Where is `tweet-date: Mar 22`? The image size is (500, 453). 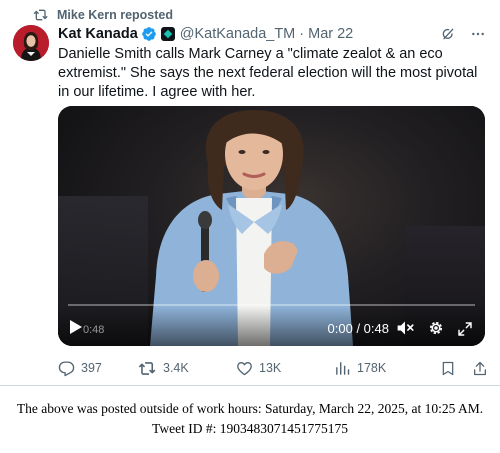 tweet-date: Mar 22 is located at coordinates (330, 34).